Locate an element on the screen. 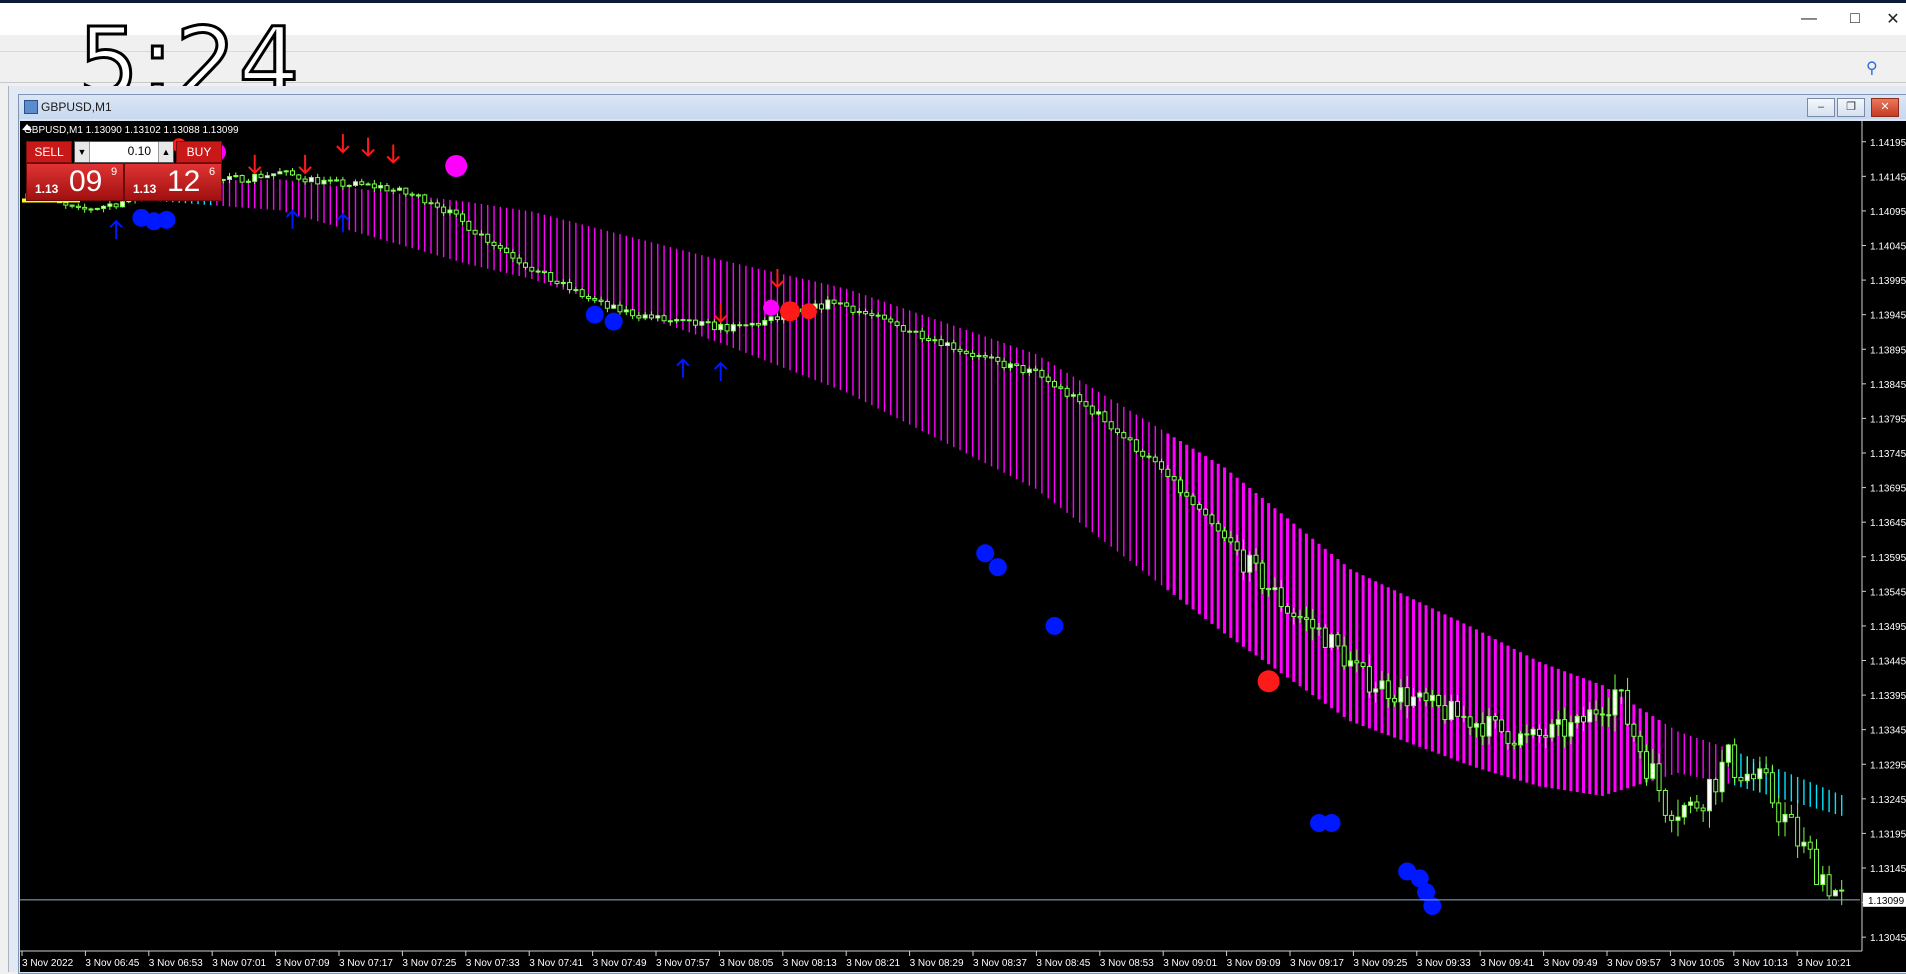 The height and width of the screenshot is (974, 1906). time-tick-label: 3 Nov 08:21 is located at coordinates (873, 963).